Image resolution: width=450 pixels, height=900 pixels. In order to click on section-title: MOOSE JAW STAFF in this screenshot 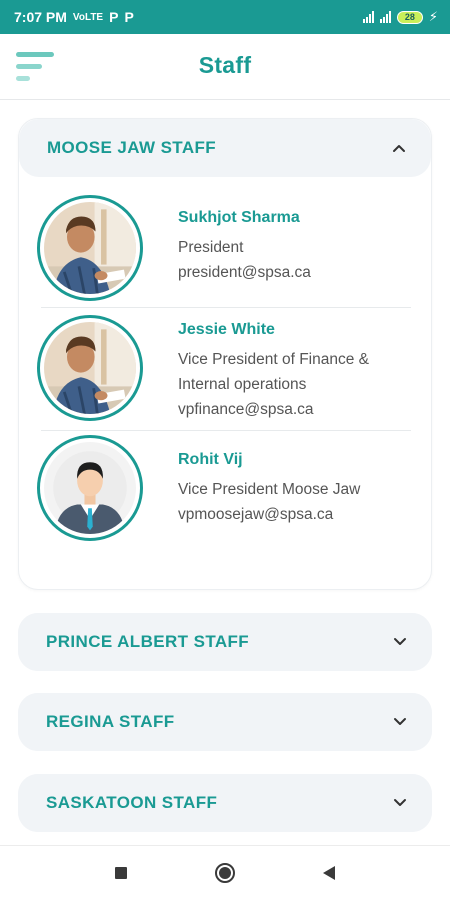, I will do `click(132, 147)`.